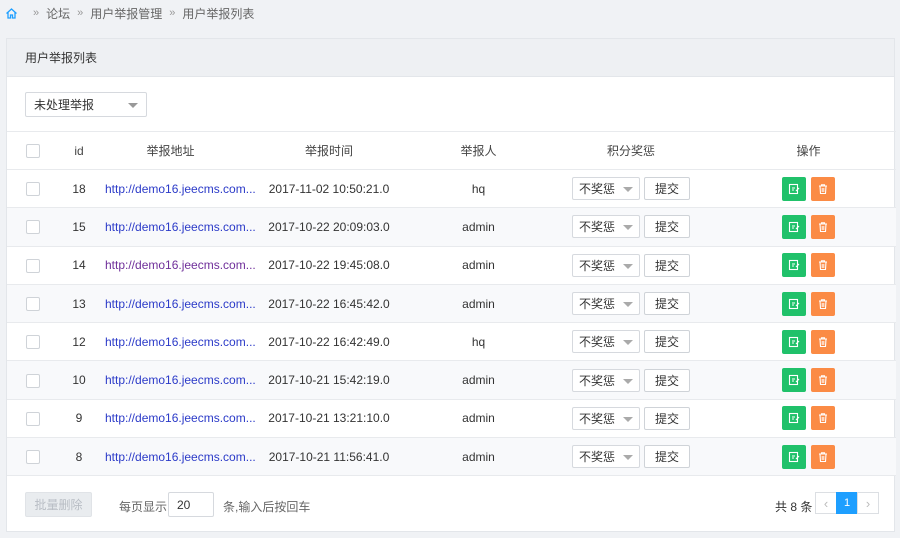 This screenshot has width=900, height=538. I want to click on panel-header: 用户举报列表, so click(450, 58).